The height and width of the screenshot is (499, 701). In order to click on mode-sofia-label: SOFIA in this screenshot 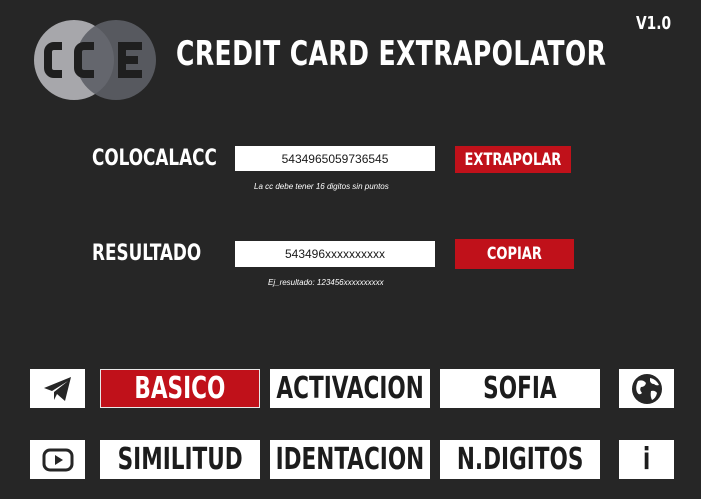, I will do `click(520, 388)`.